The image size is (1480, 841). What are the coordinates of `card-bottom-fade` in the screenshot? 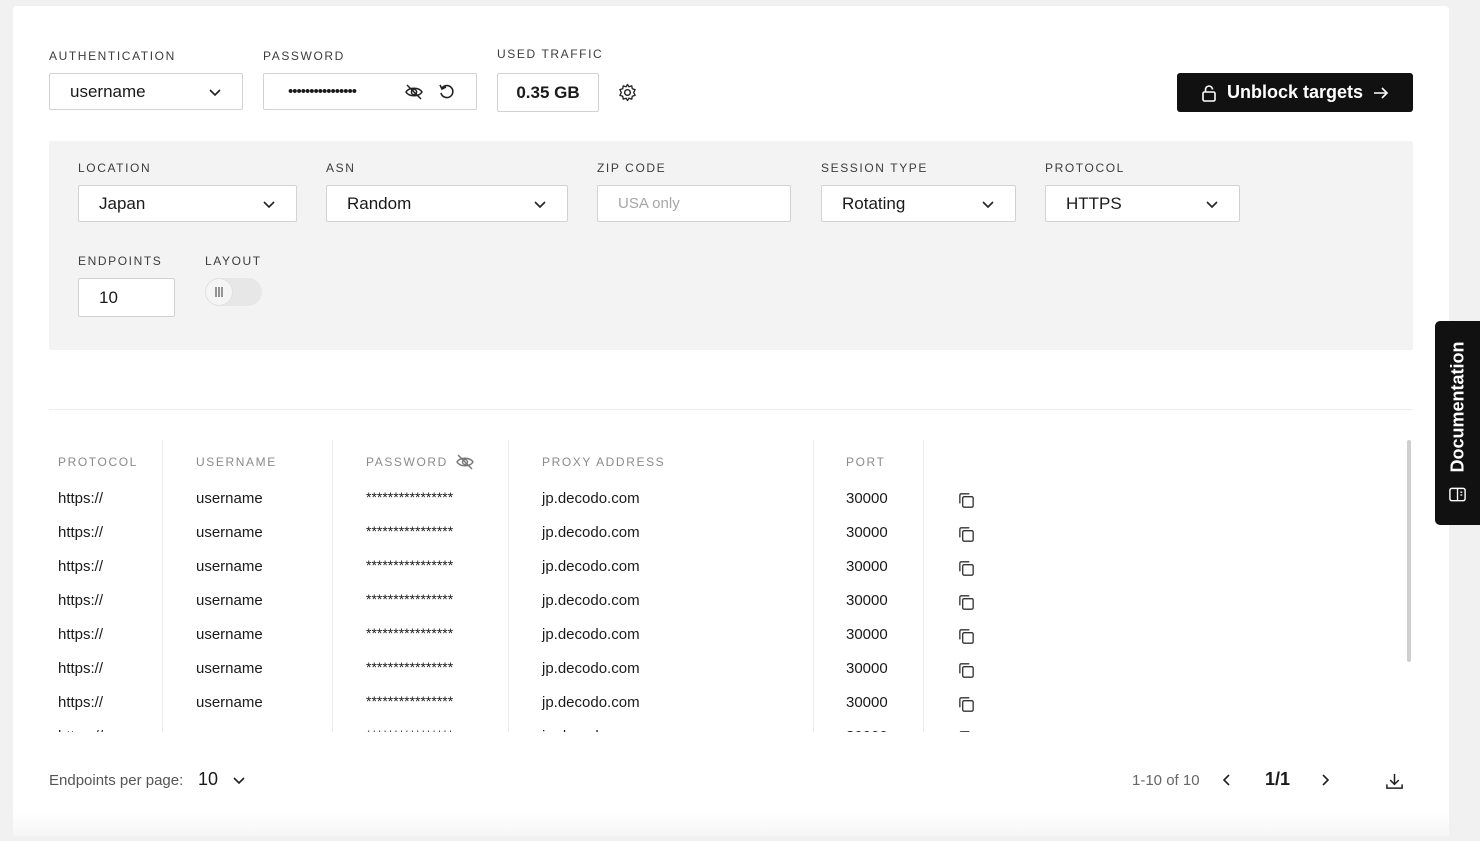 It's located at (731, 824).